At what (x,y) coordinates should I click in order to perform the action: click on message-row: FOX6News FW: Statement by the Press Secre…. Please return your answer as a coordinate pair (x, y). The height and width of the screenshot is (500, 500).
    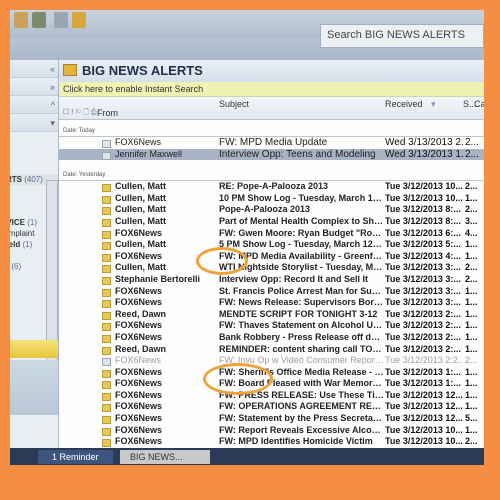
    Looking at the image, I should click on (271, 419).